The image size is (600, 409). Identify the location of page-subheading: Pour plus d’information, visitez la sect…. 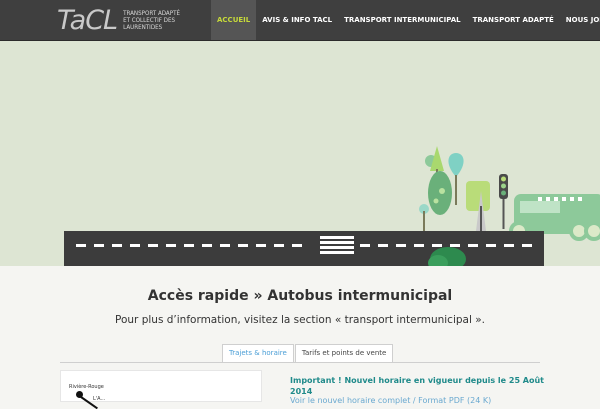
(300, 320).